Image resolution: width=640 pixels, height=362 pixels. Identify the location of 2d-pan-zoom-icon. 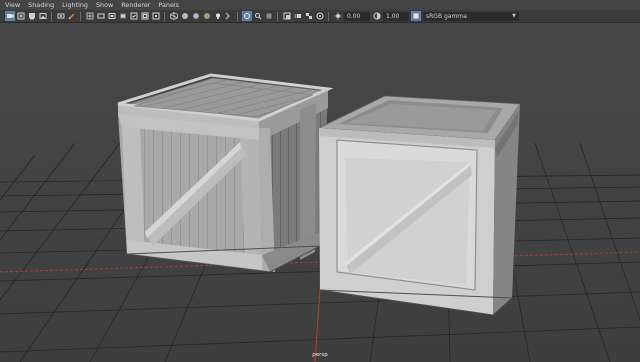
(61, 16).